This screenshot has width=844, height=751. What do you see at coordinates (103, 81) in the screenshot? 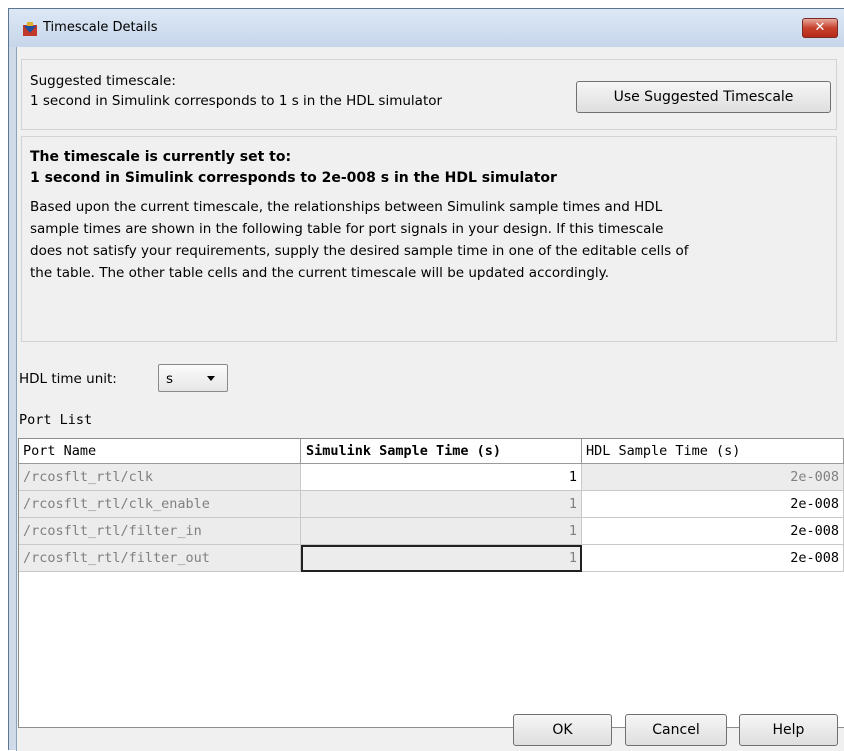
I see `suggested-label: Suggested timescale:` at bounding box center [103, 81].